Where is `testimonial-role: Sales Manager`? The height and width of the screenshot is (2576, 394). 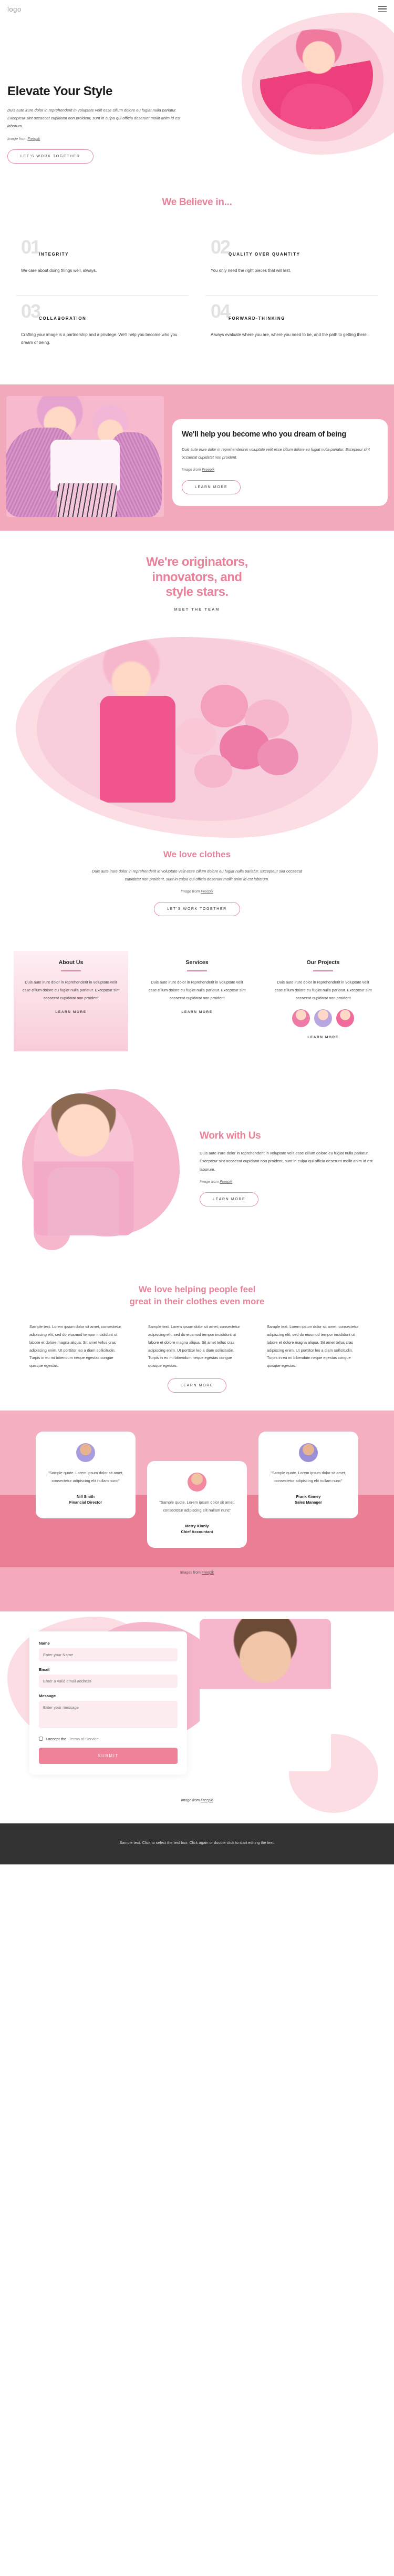
testimonial-role: Sales Manager is located at coordinates (308, 1503).